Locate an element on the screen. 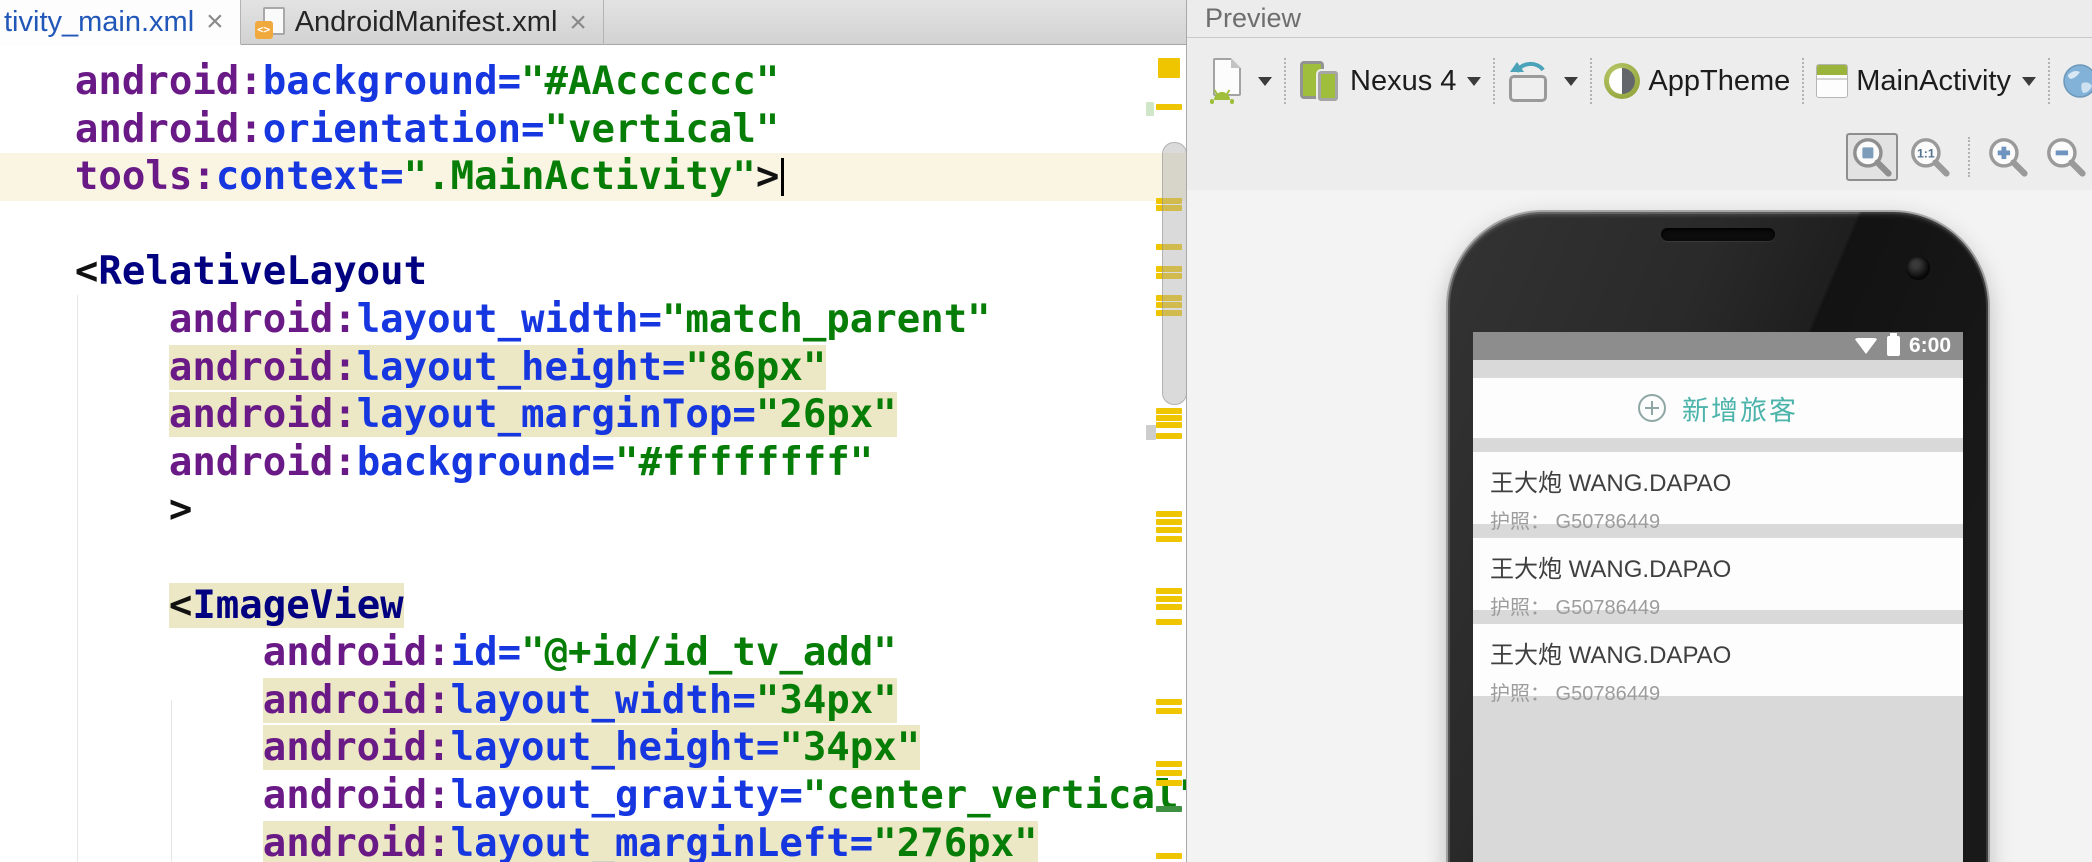  code-line: android:layout_width="34px" is located at coordinates (579, 700).